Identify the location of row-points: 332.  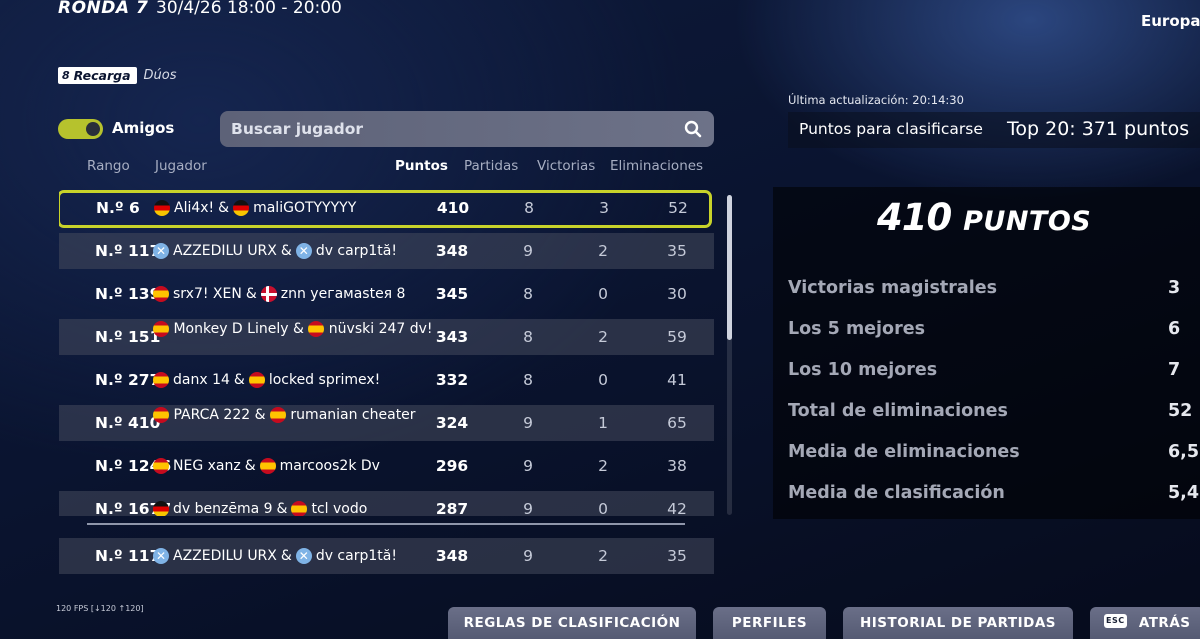
(452, 380).